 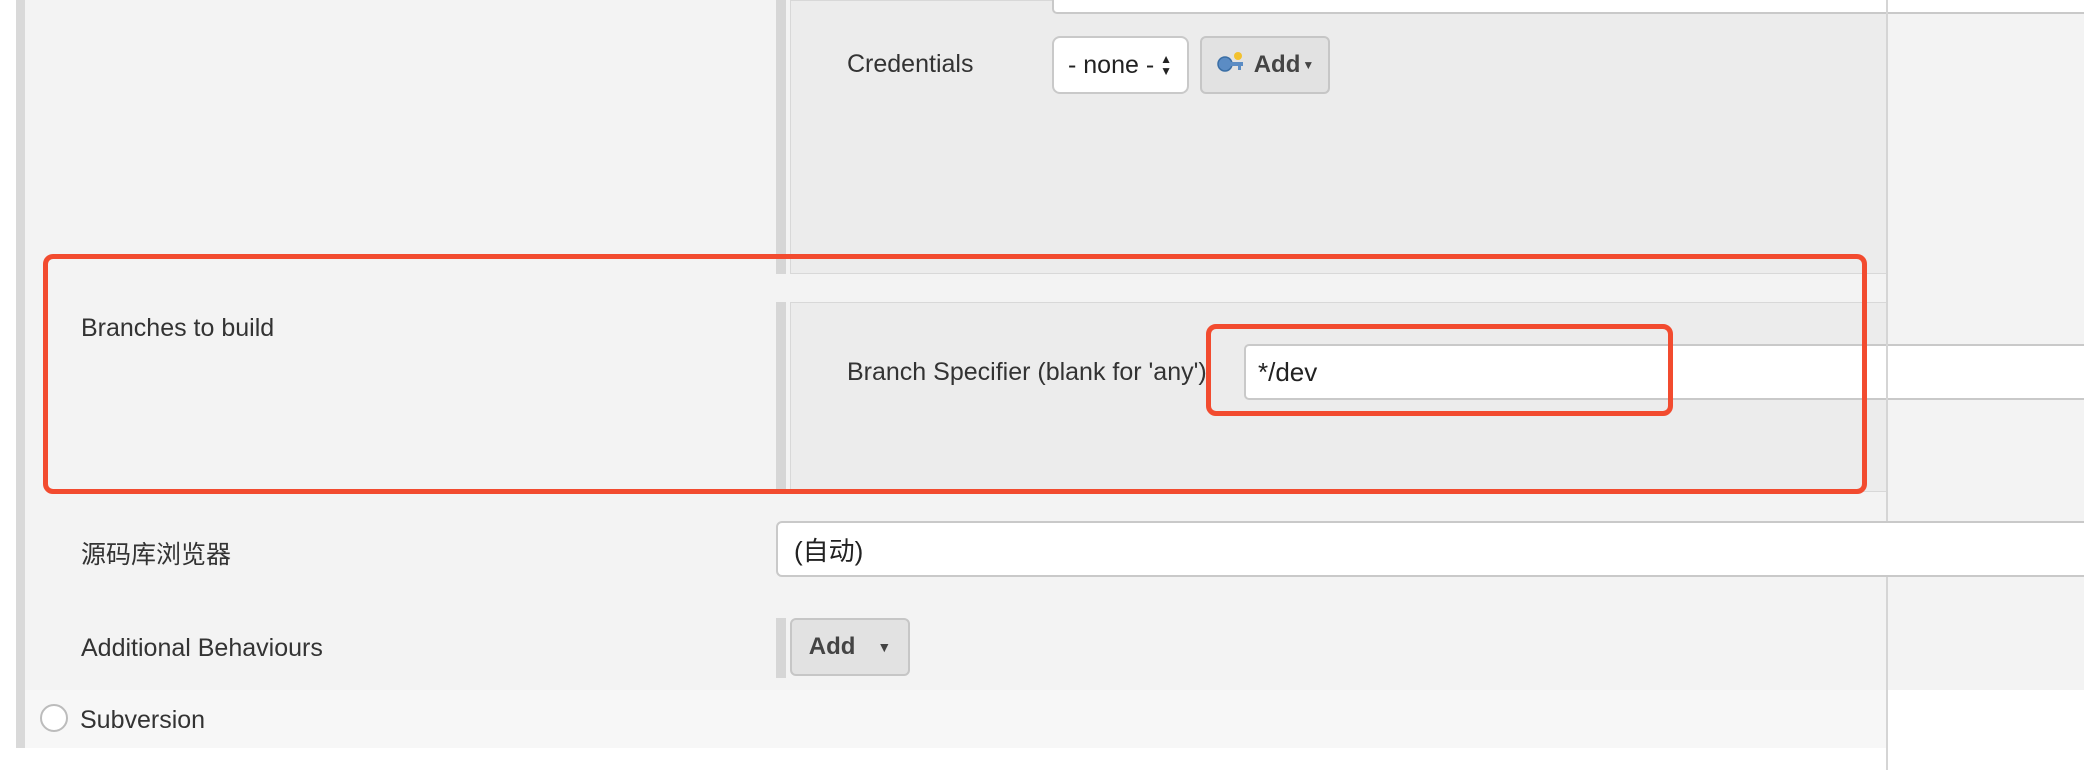 I want to click on subversion-label: Subversion, so click(x=143, y=720).